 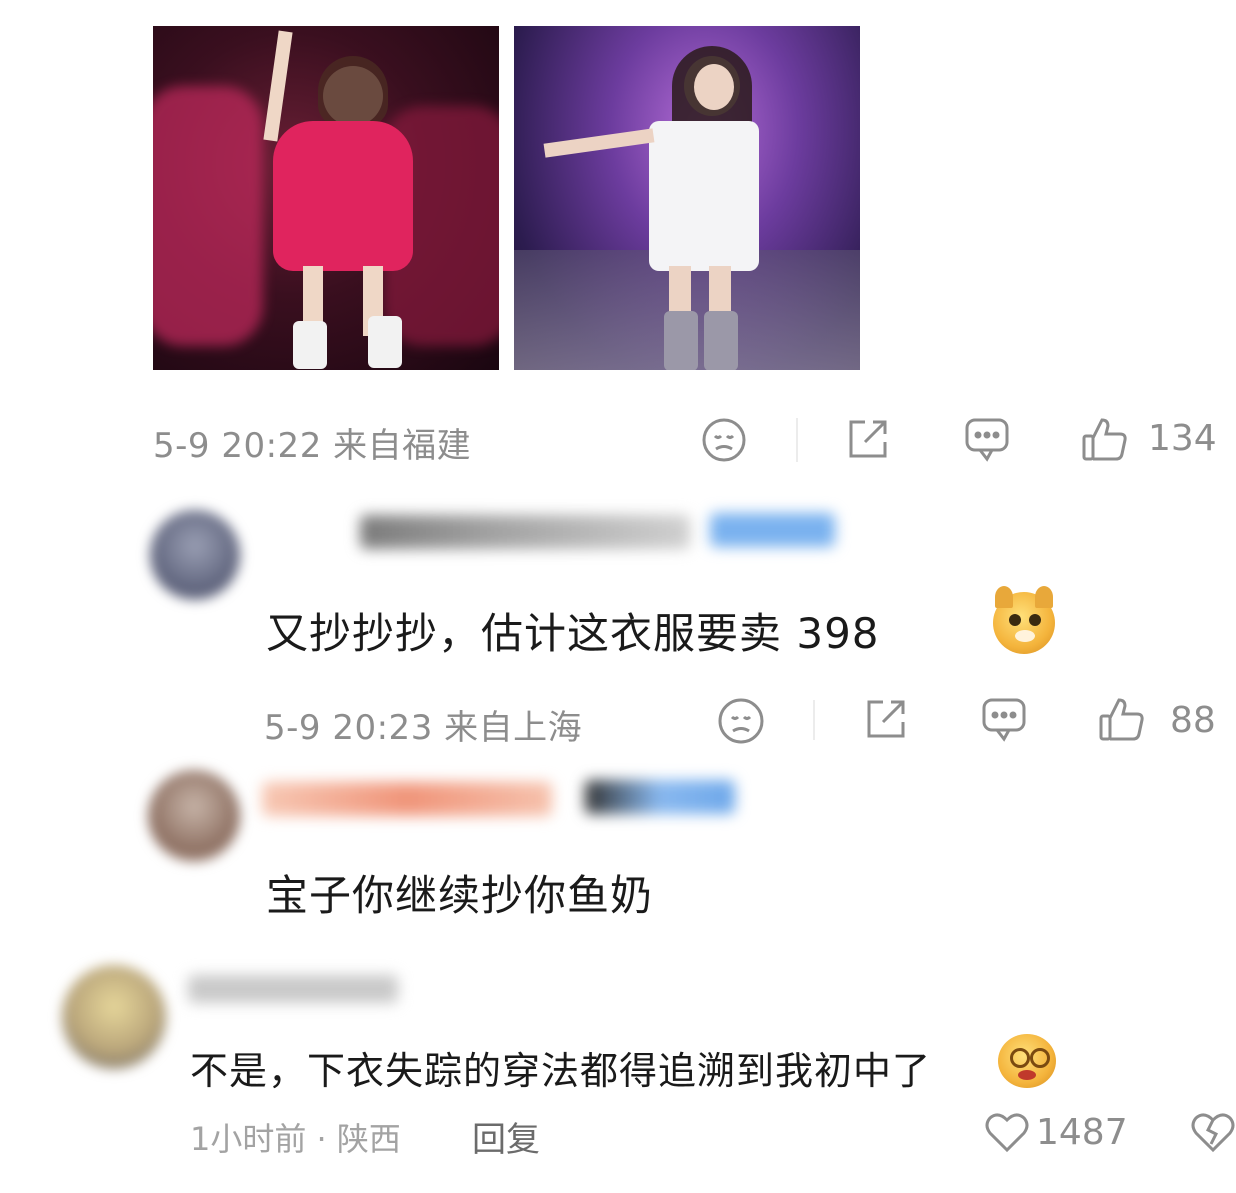 What do you see at coordinates (1027, 1061) in the screenshot?
I see `dizzy-face-emoji` at bounding box center [1027, 1061].